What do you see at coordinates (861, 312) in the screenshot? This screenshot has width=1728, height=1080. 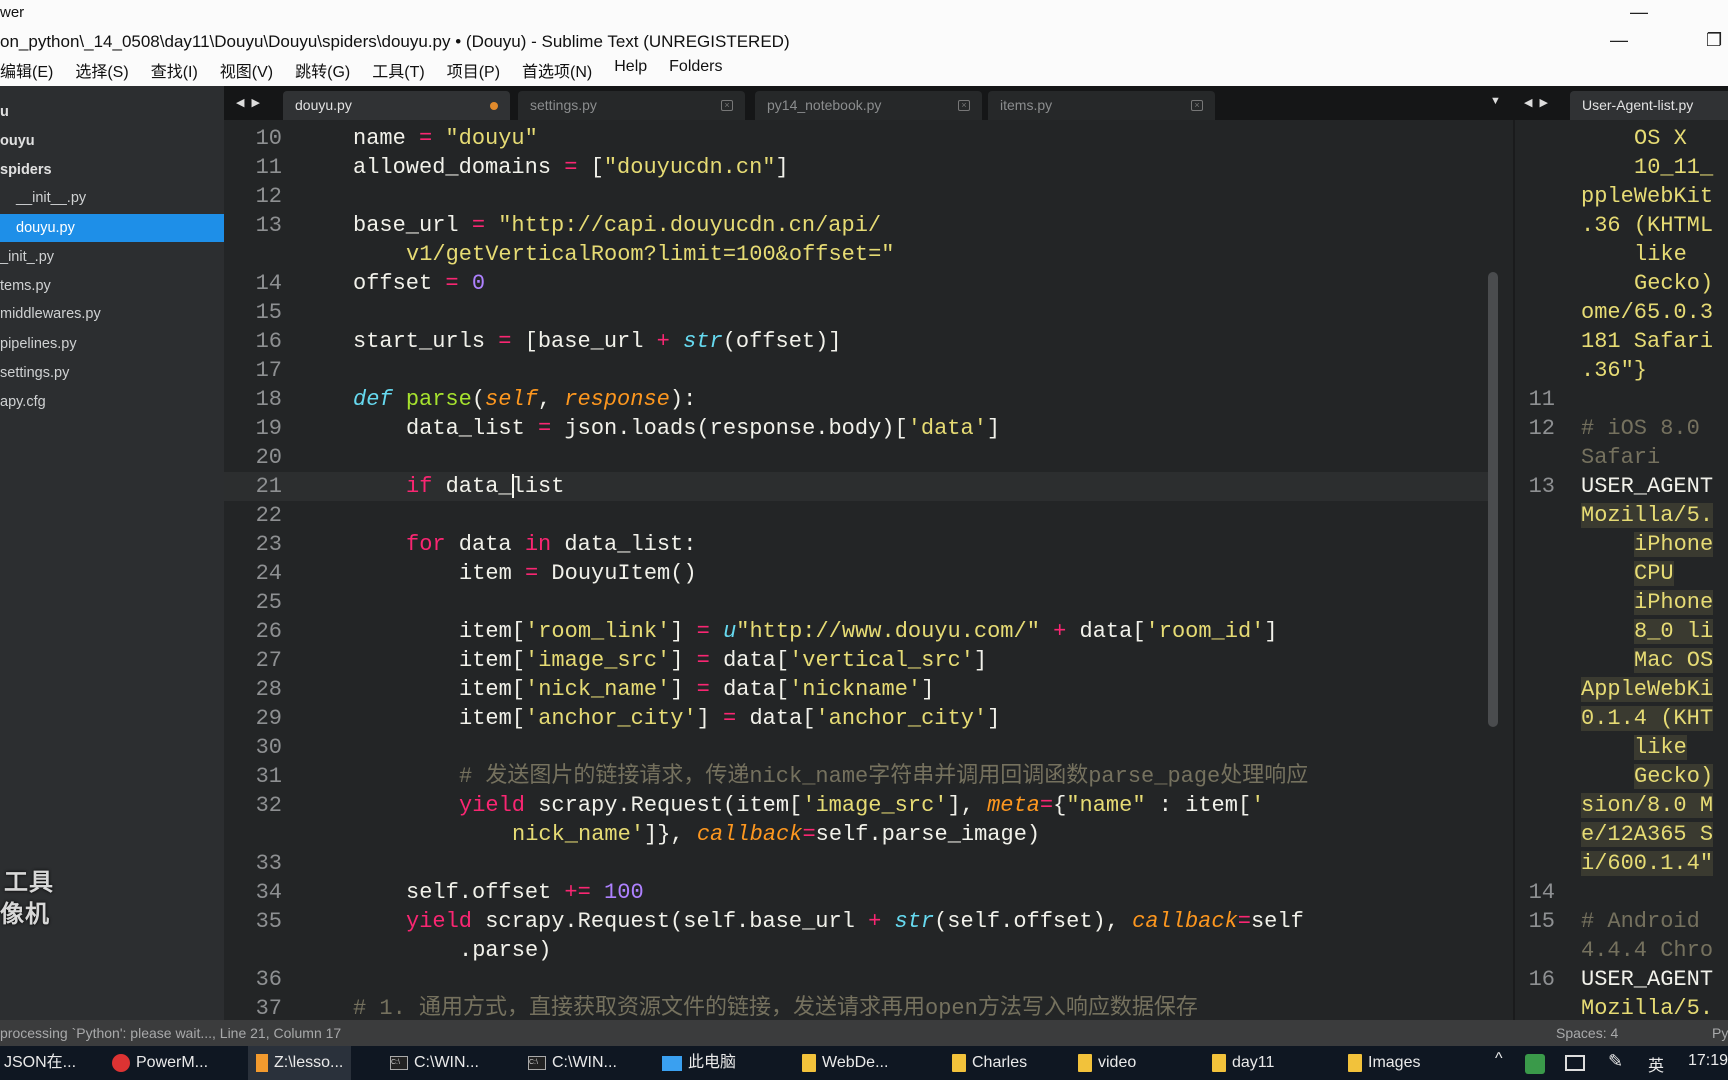 I see `code-line: 15` at bounding box center [861, 312].